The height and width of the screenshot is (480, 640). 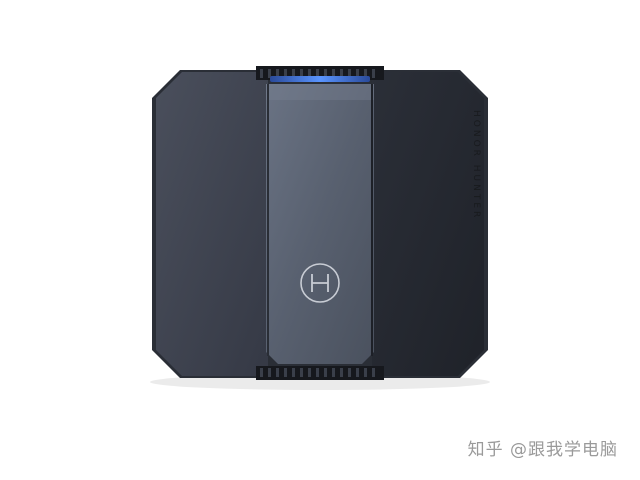 What do you see at coordinates (320, 92) in the screenshot?
I see `center-panel-highlight` at bounding box center [320, 92].